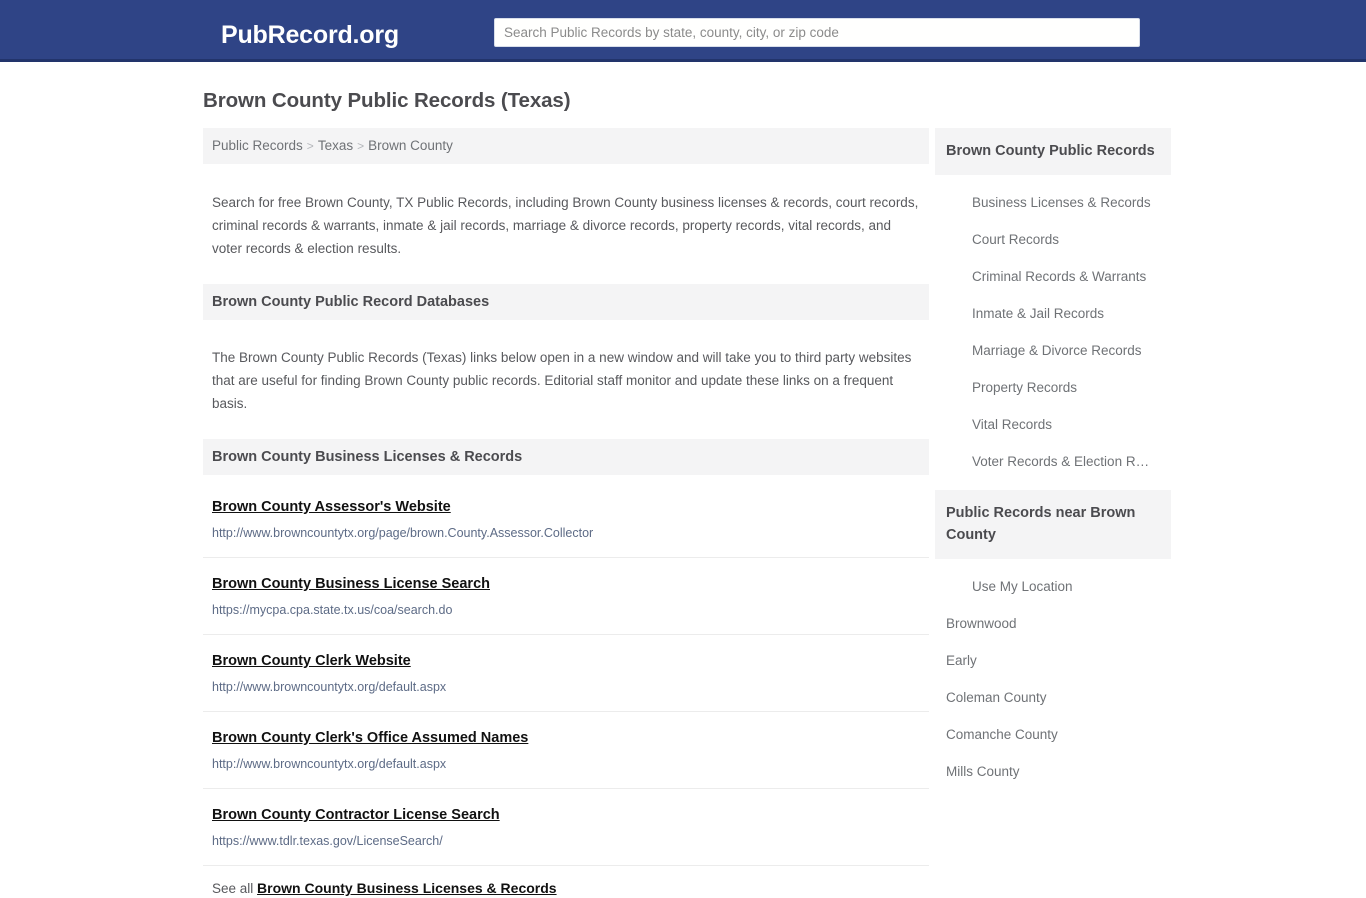  Describe the element at coordinates (311, 661) in the screenshot. I see `record-link-title: Brown County Clerk Website` at that location.